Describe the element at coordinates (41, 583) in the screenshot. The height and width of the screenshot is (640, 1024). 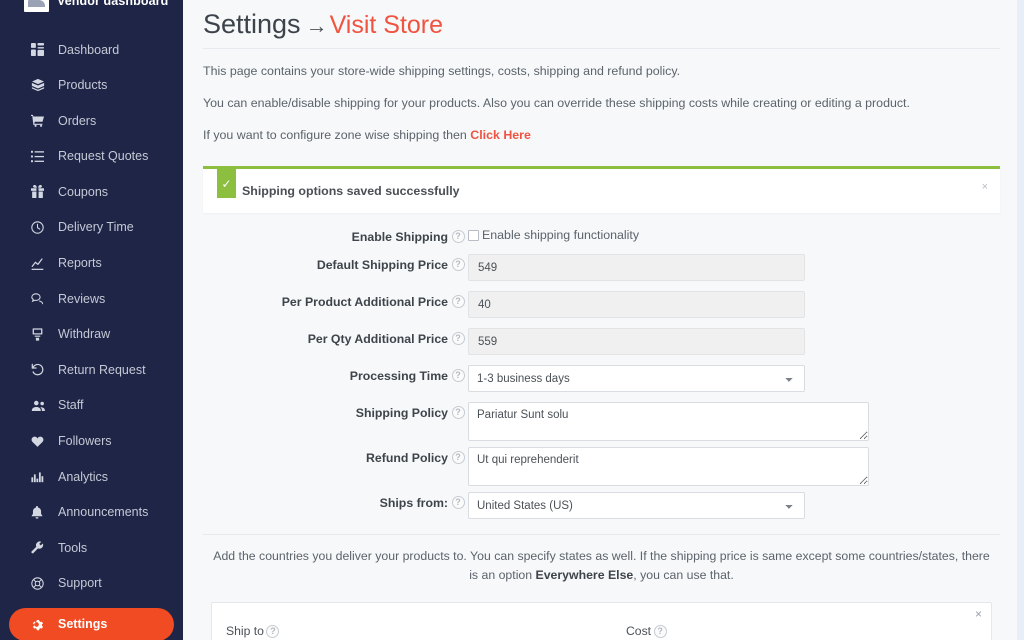
I see `lifebuoy-icon` at that location.